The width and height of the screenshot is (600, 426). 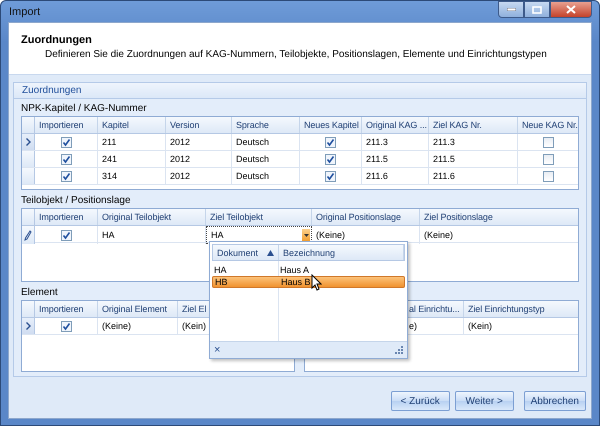 I want to click on section-label: Element, so click(x=40, y=293).